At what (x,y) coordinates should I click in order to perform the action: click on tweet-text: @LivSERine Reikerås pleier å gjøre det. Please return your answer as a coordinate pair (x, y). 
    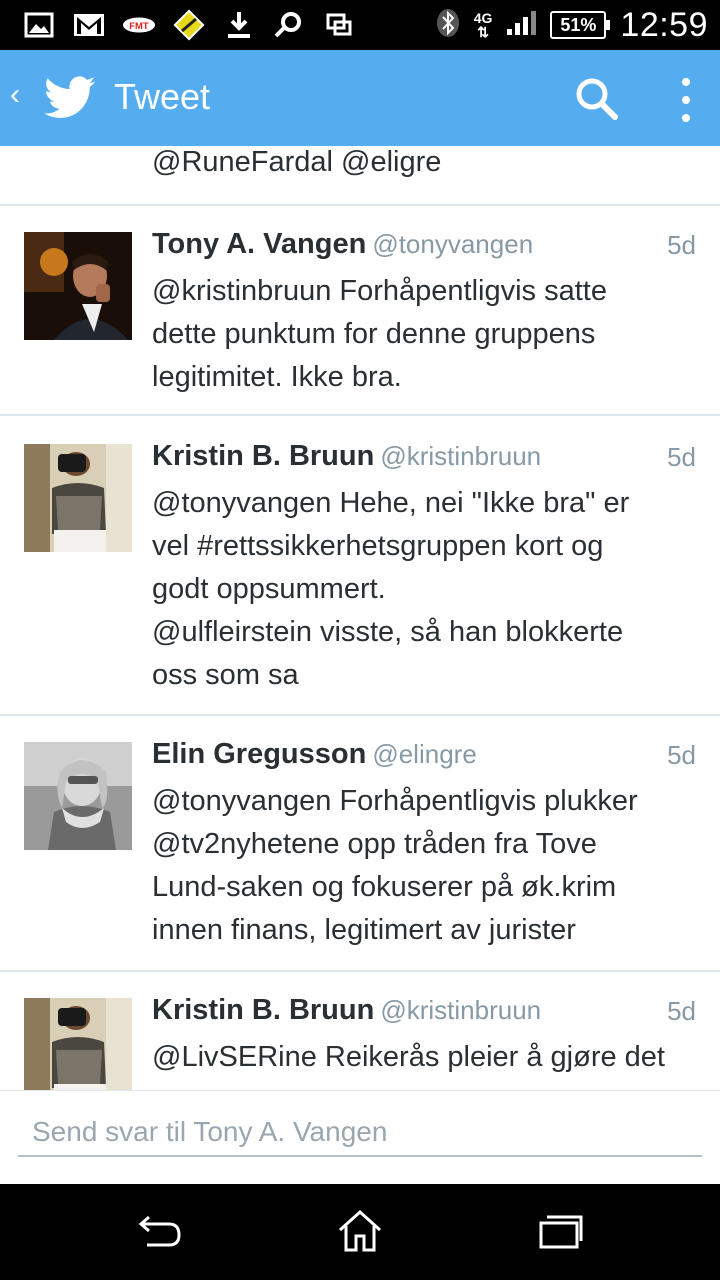
    Looking at the image, I should click on (426, 1057).